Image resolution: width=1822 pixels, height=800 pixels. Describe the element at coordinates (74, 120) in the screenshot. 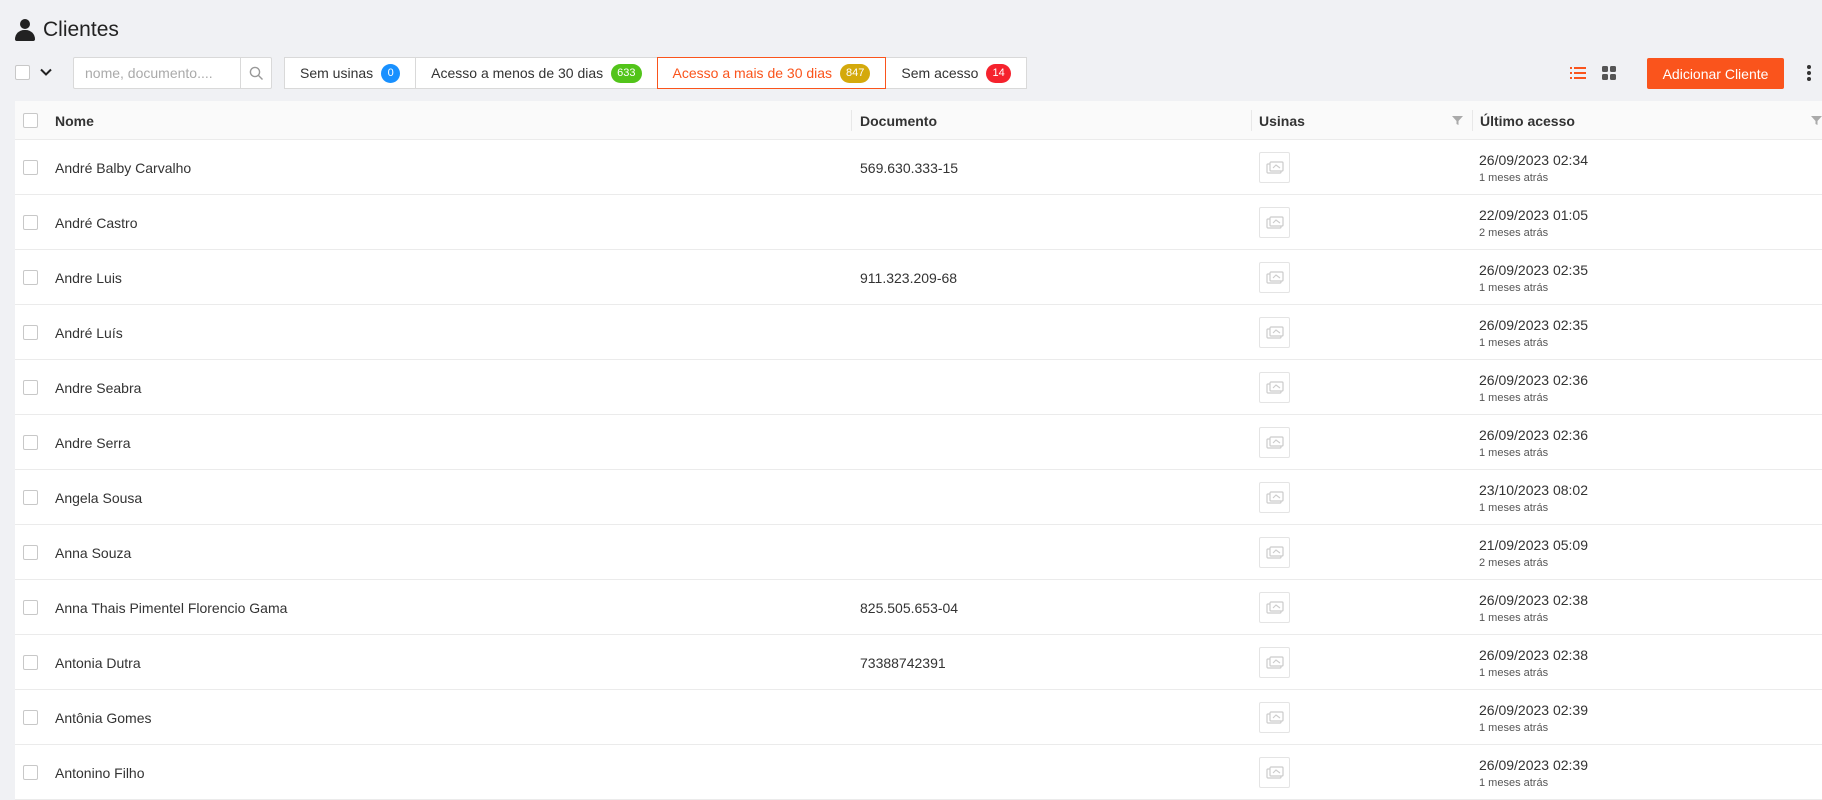

I see `column-header-name: Nome` at that location.